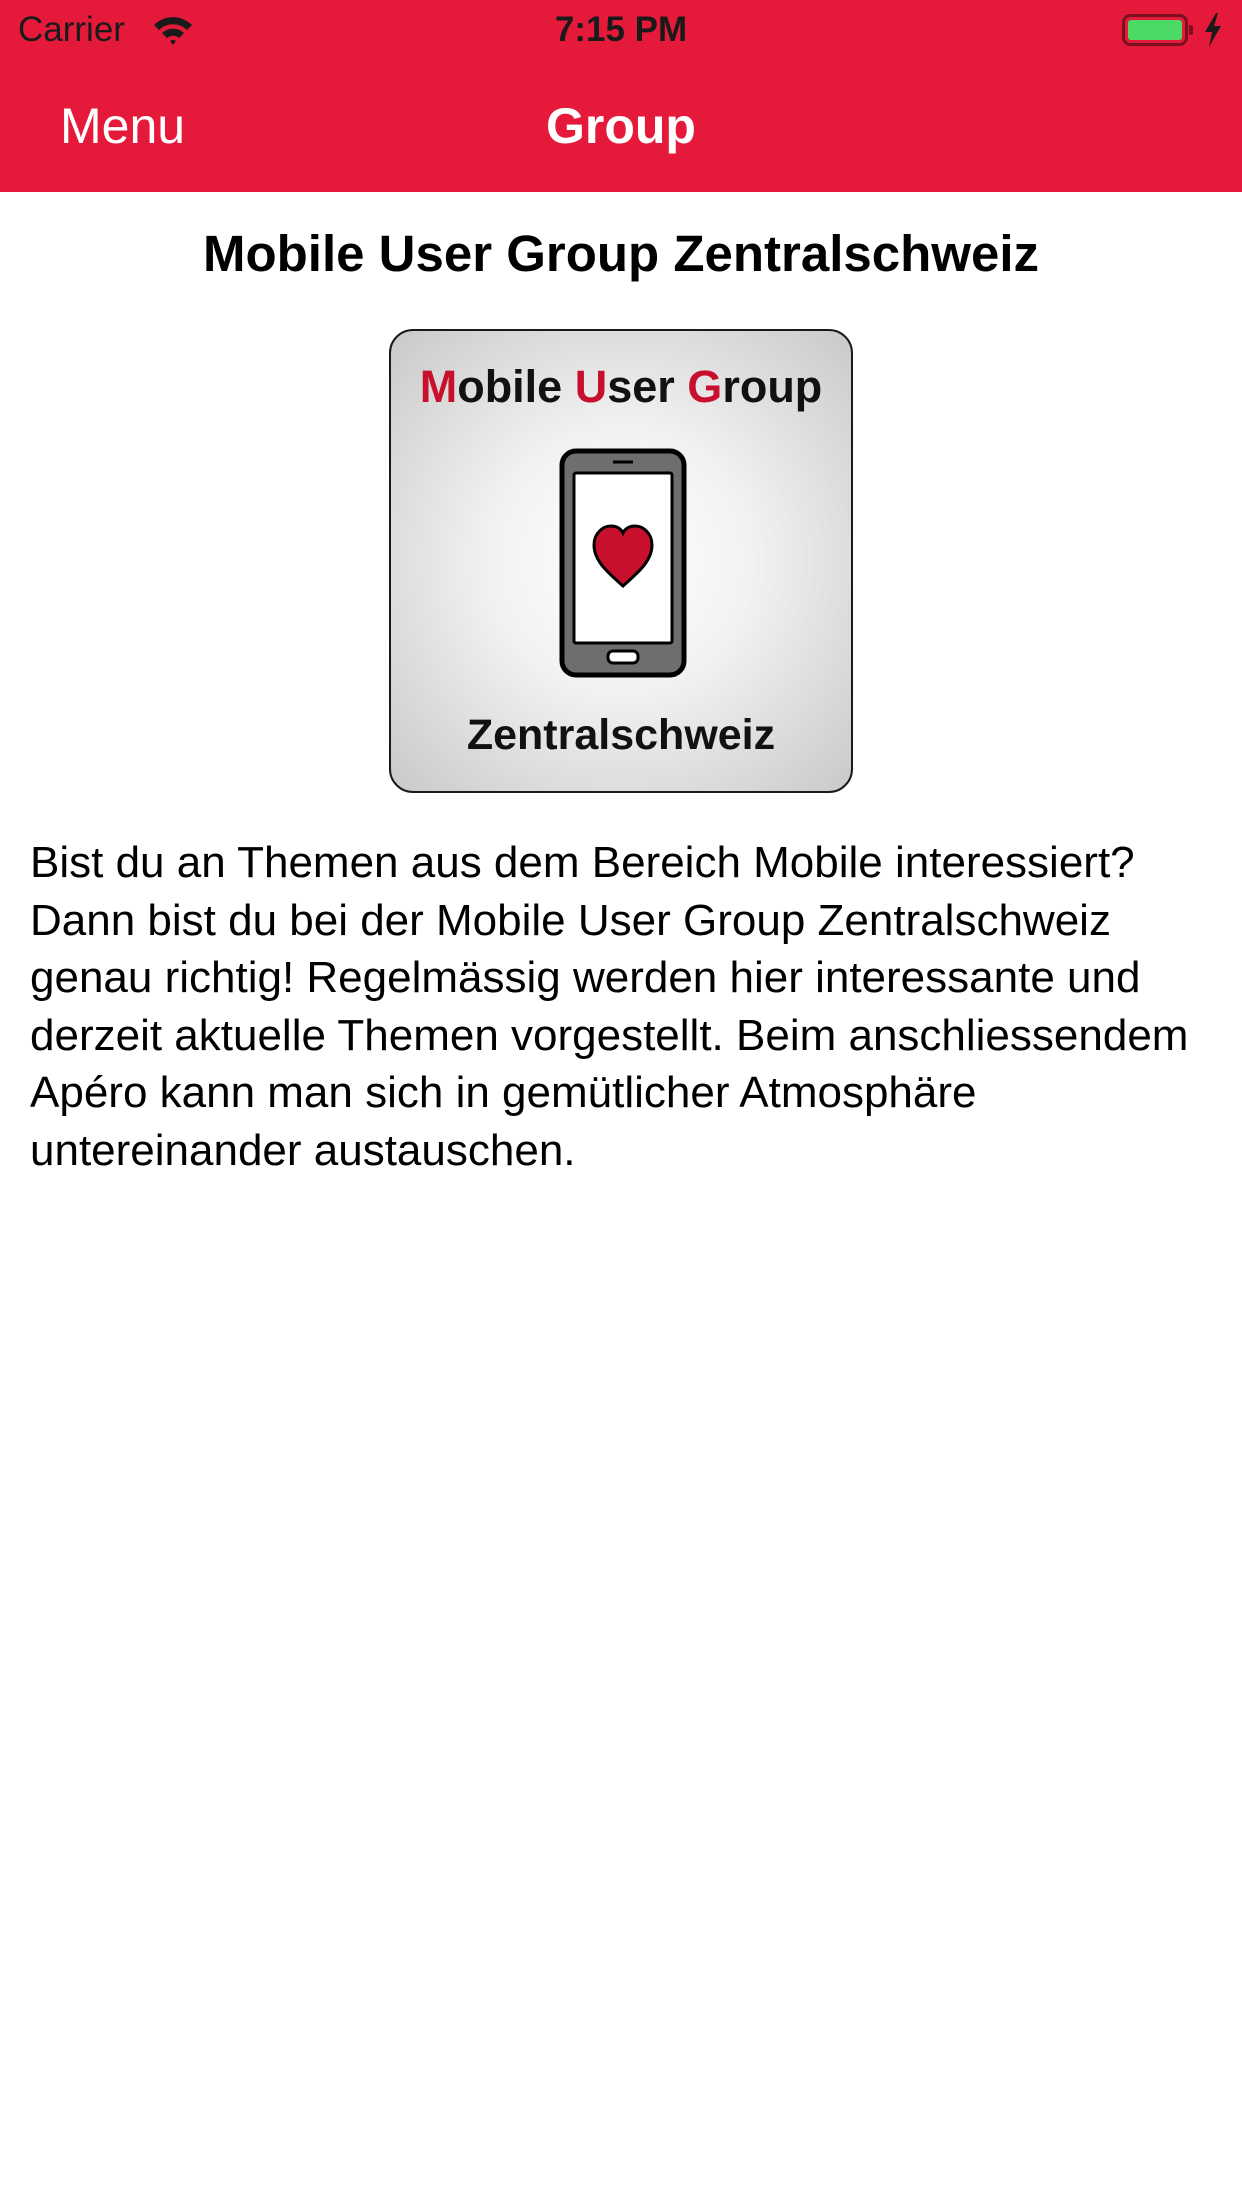 Image resolution: width=1242 pixels, height=2208 pixels. Describe the element at coordinates (1157, 30) in the screenshot. I see `battery-icon` at that location.